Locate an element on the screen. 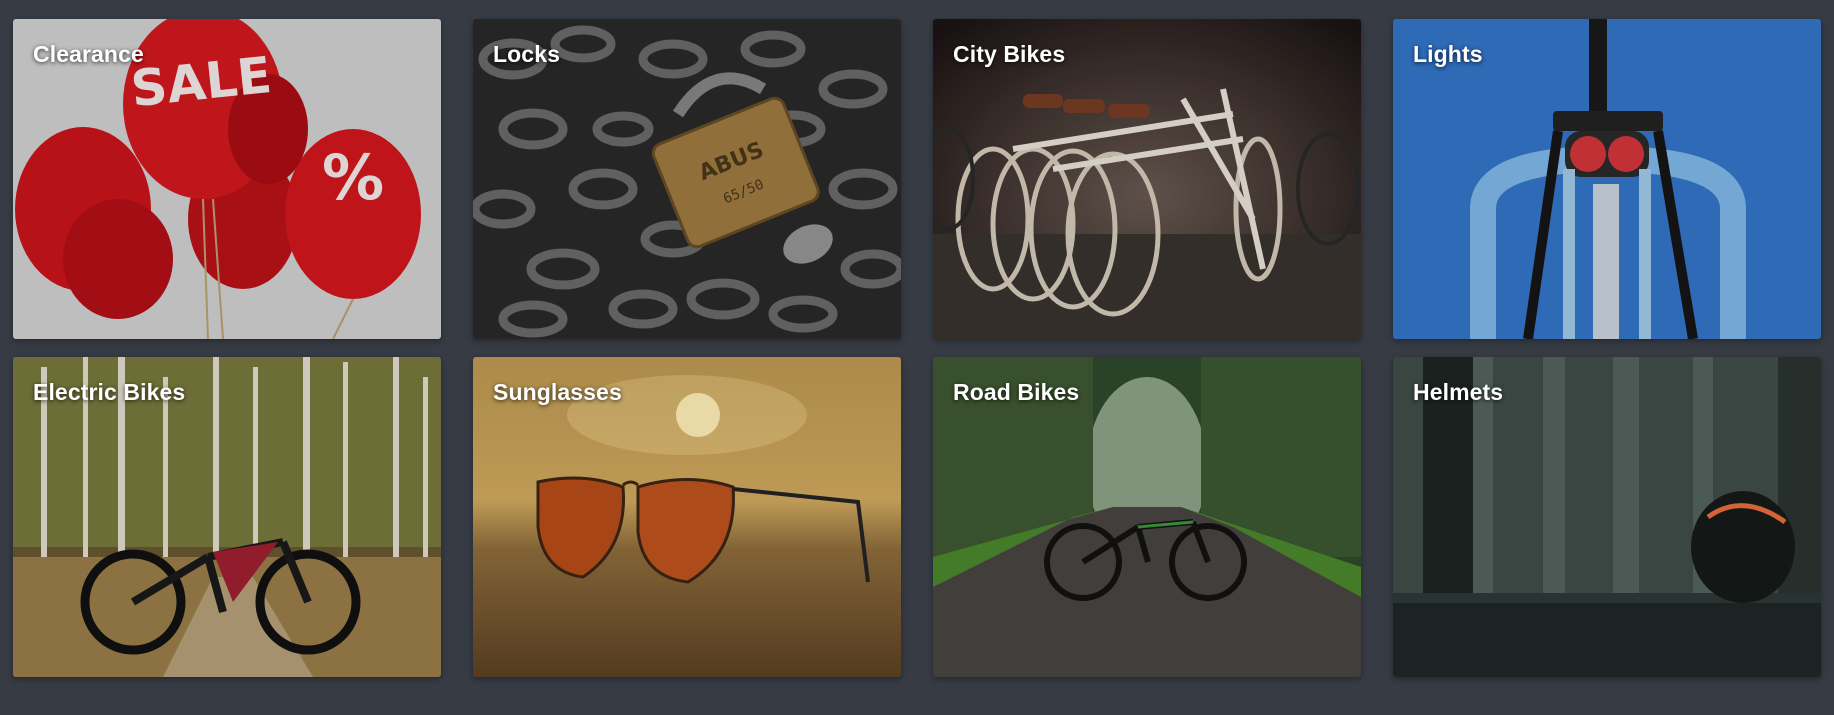 The height and width of the screenshot is (715, 1834). category-label: City Bikes is located at coordinates (1009, 54).